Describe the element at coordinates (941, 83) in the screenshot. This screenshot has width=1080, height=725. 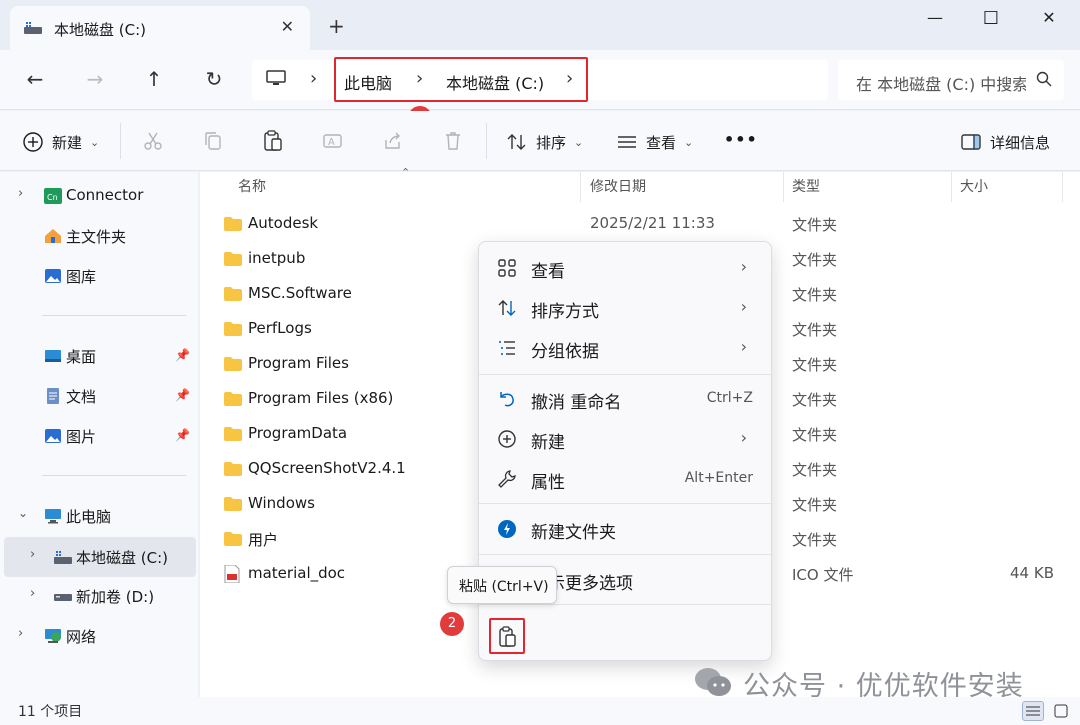
I see `search-input: 在 本地磁盘 (C:) 中搜索` at that location.